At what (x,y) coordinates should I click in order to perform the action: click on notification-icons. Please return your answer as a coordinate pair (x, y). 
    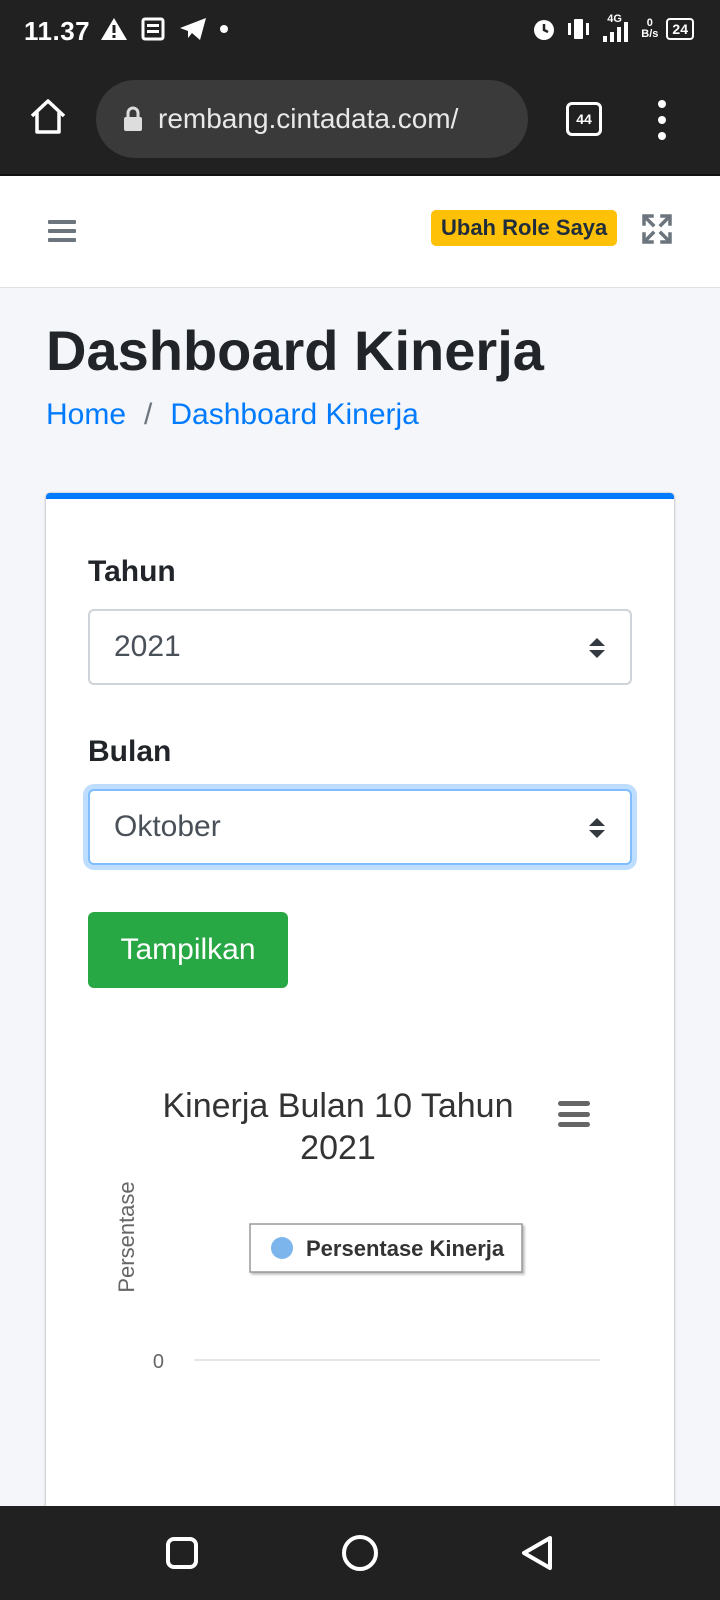
    Looking at the image, I should click on (164, 29).